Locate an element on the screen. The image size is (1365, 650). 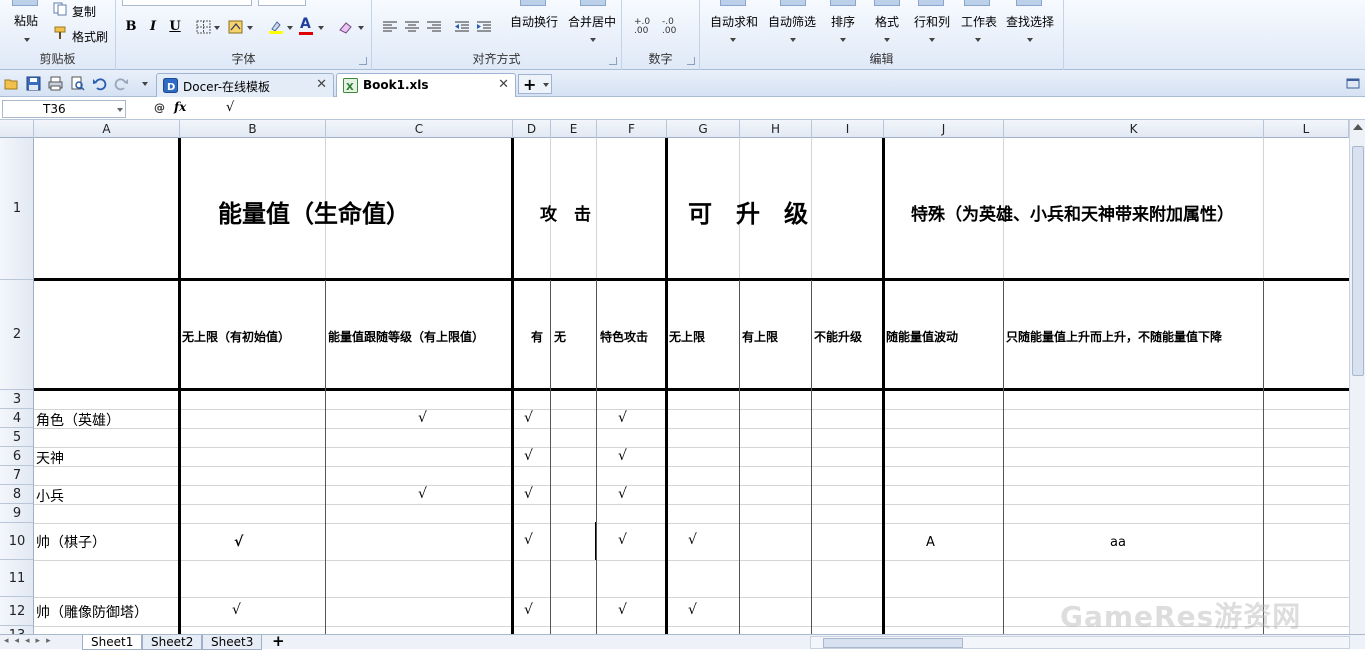
autofilter-button: 自动筛选 is located at coordinates (792, 21).